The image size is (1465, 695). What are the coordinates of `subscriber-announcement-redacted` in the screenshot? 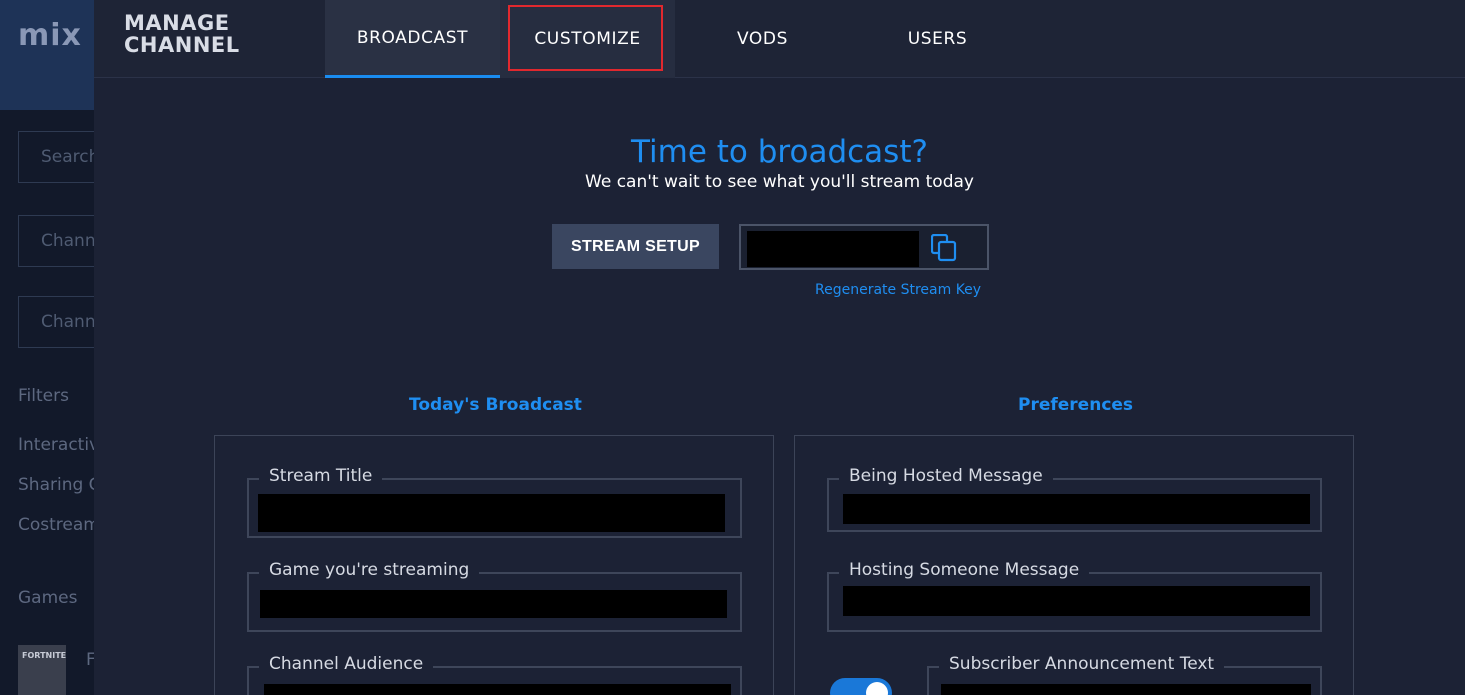 It's located at (1126, 689).